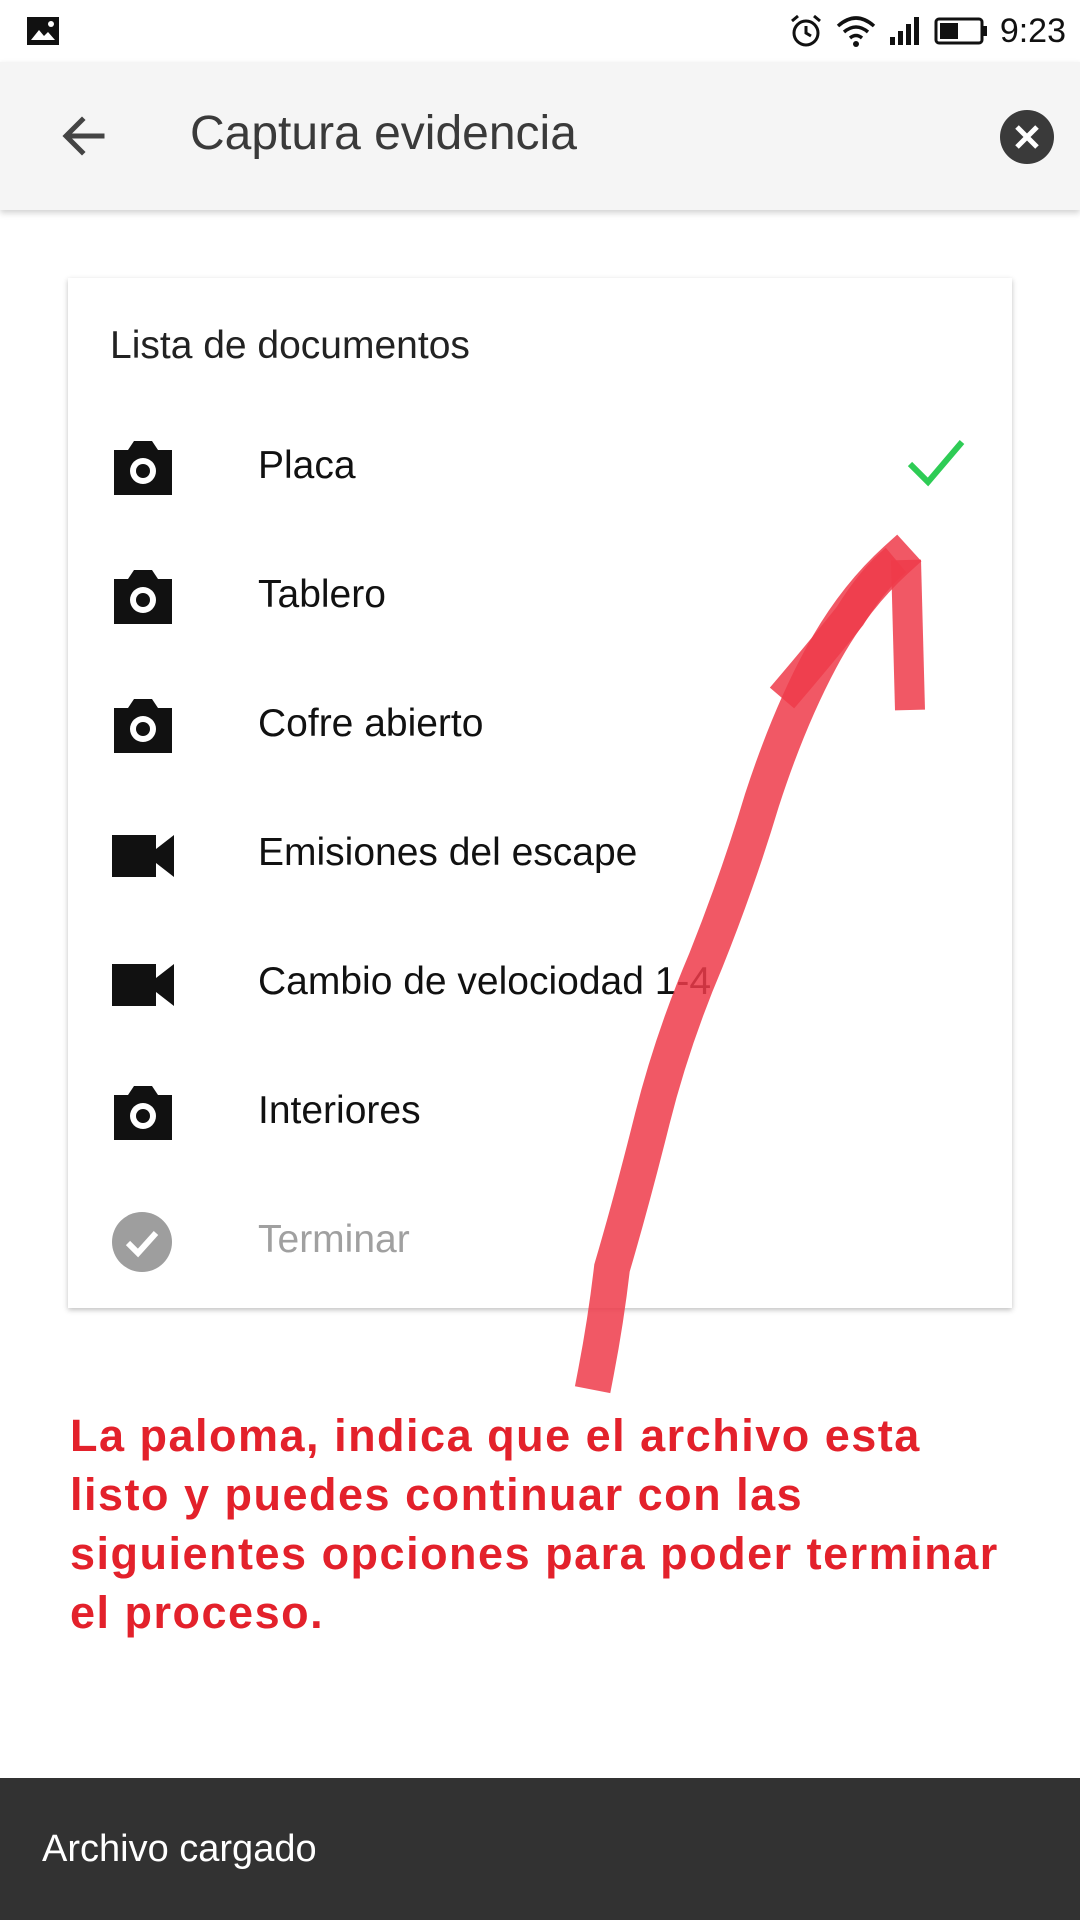 Image resolution: width=1080 pixels, height=1920 pixels. I want to click on finish-button: Terminar, so click(540, 1244).